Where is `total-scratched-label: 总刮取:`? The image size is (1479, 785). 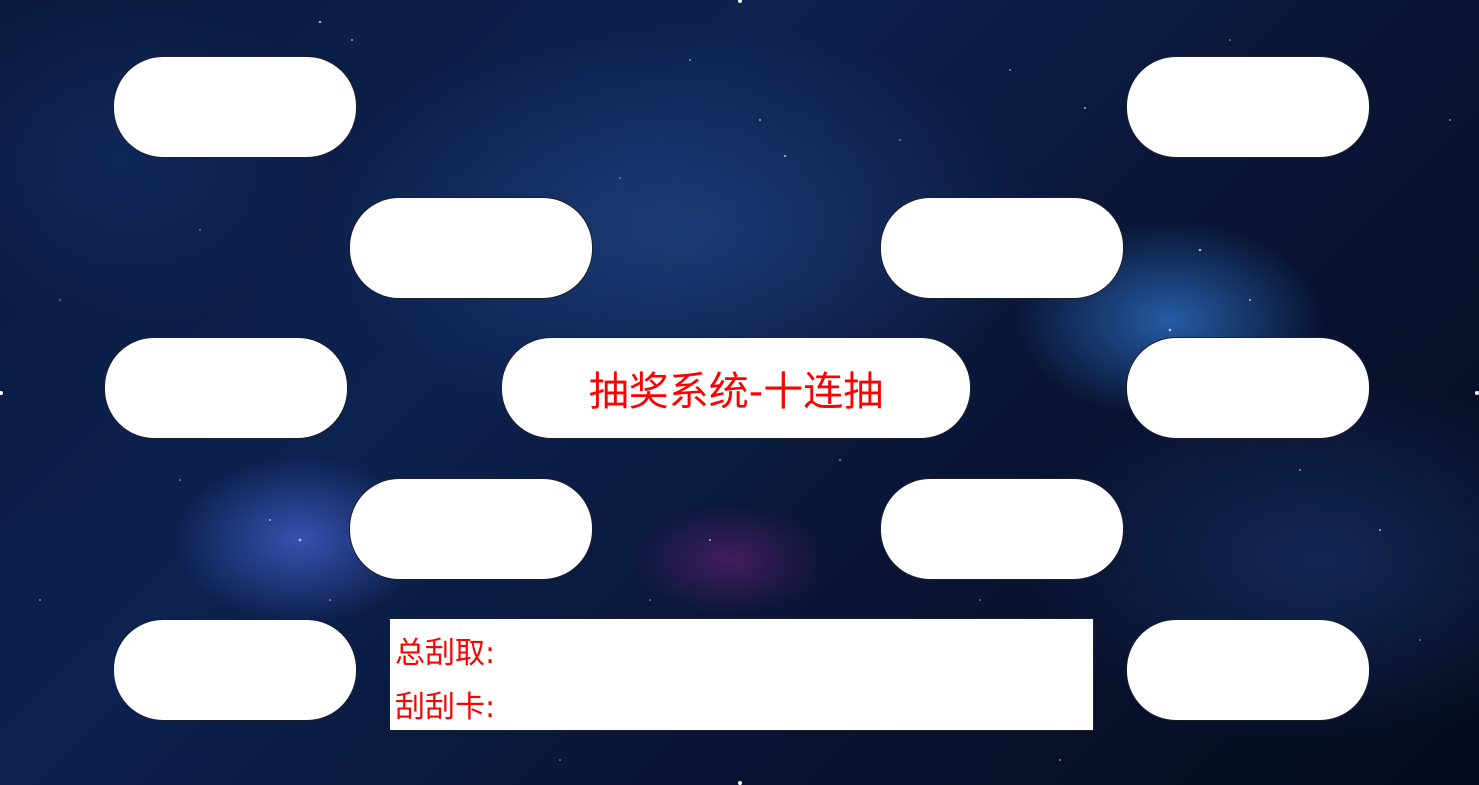
total-scratched-label: 总刮取: is located at coordinates (445, 653).